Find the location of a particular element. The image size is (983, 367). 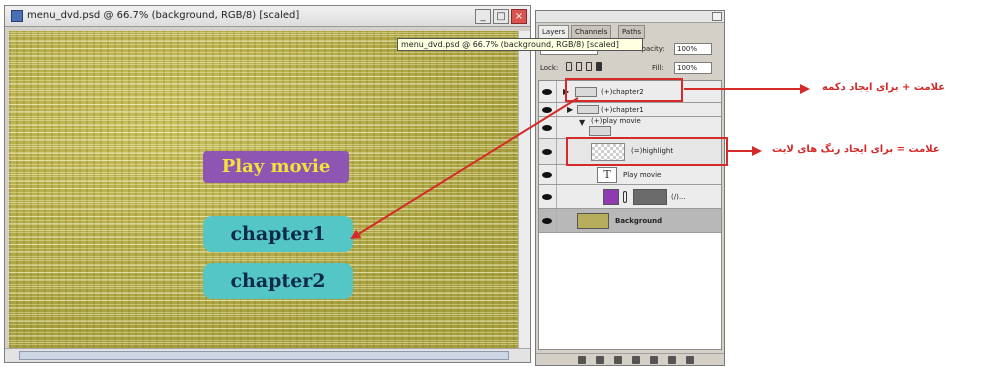

lock-position-icon is located at coordinates (589, 66).